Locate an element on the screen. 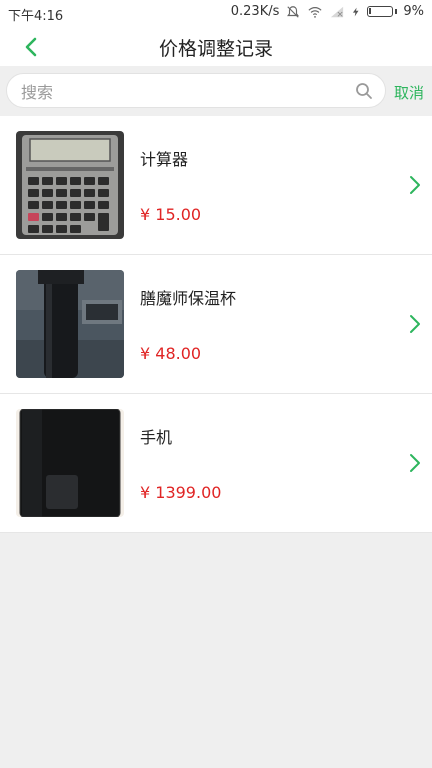 Image resolution: width=432 pixels, height=768 pixels. search-row: 取消 is located at coordinates (216, 91).